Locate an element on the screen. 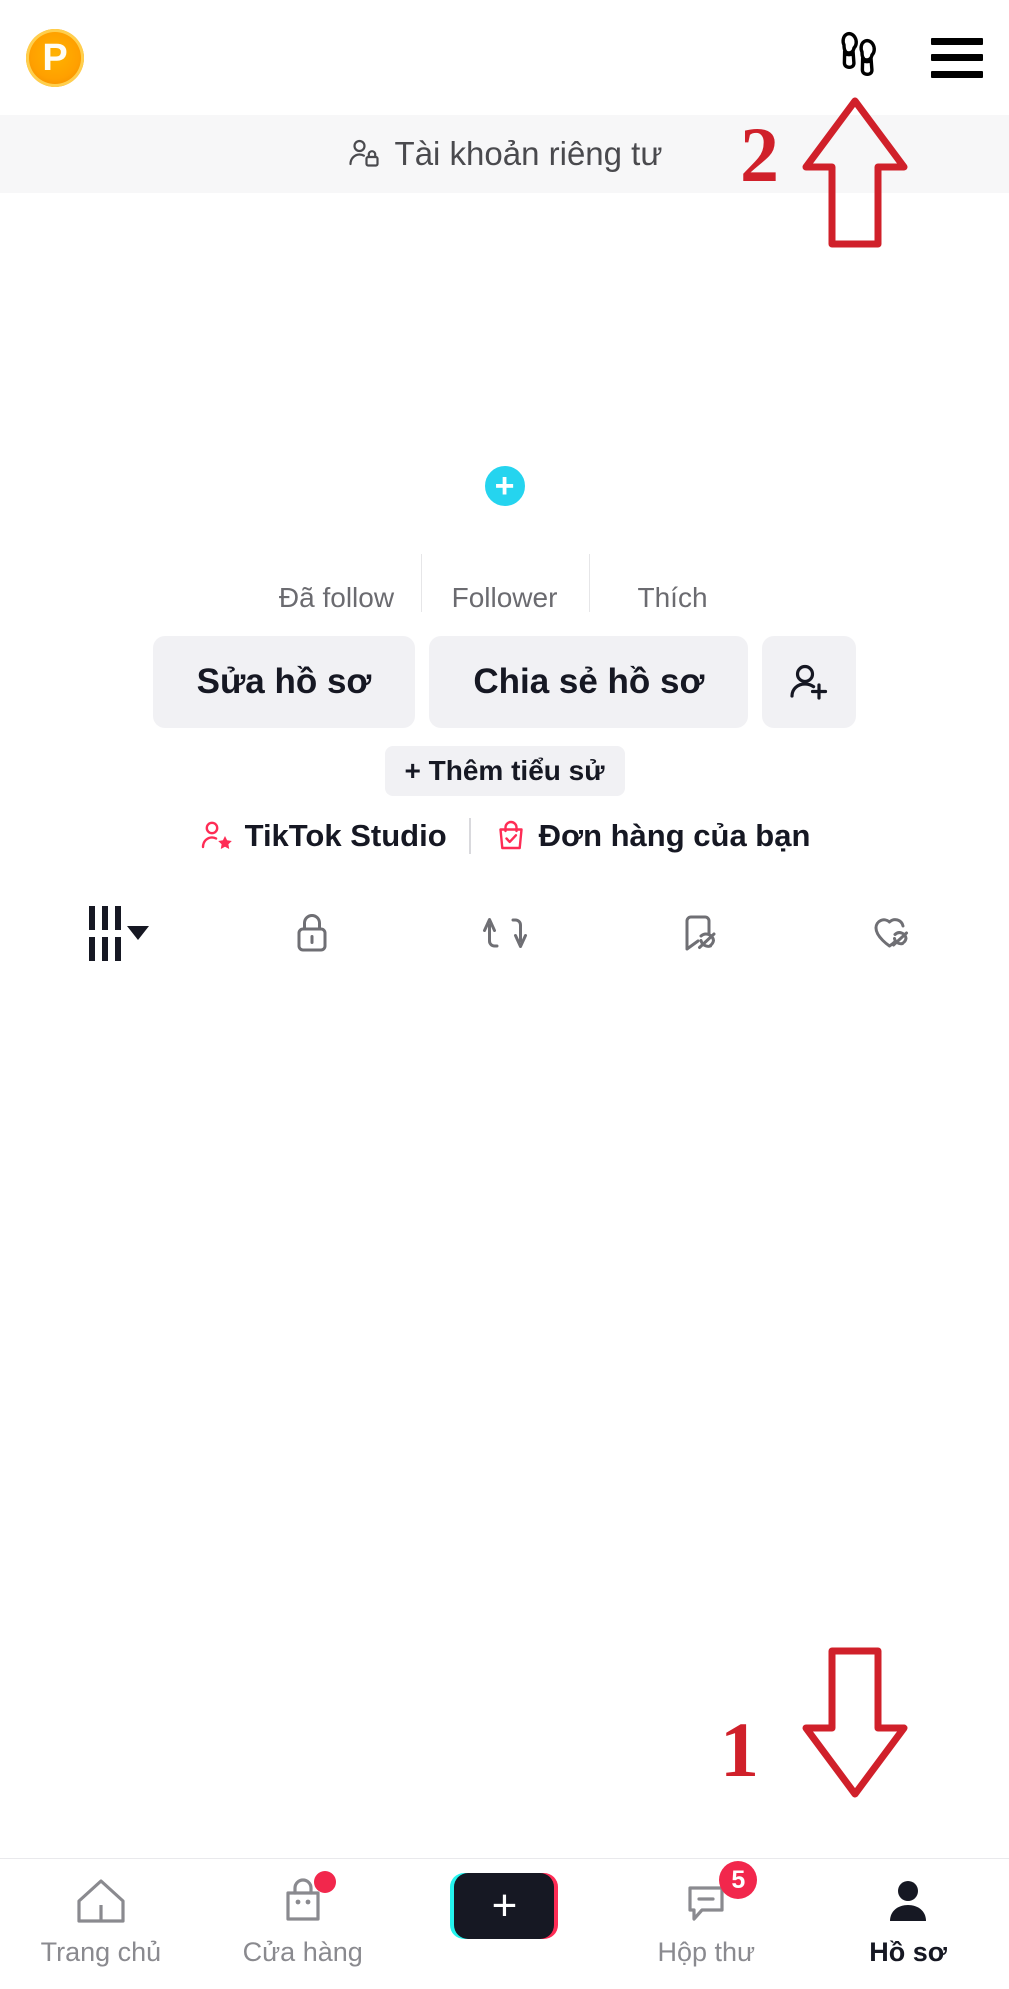  grid-bars-icon is located at coordinates (104, 933).